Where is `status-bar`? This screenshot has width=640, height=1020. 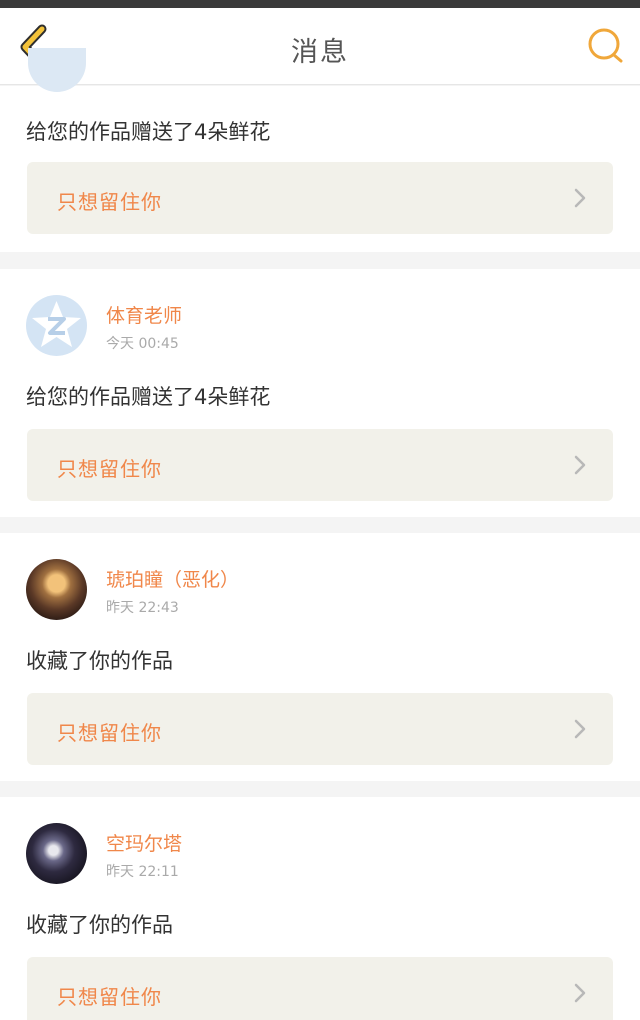
status-bar is located at coordinates (320, 4).